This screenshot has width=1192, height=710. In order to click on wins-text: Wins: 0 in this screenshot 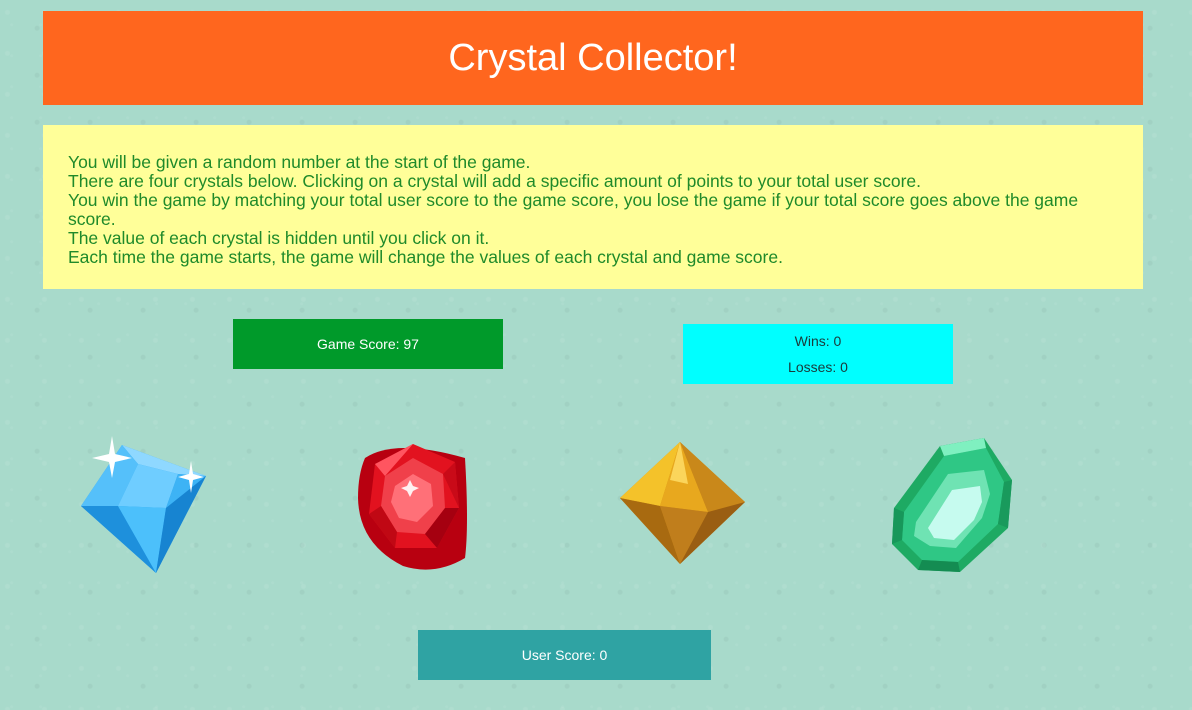, I will do `click(818, 341)`.